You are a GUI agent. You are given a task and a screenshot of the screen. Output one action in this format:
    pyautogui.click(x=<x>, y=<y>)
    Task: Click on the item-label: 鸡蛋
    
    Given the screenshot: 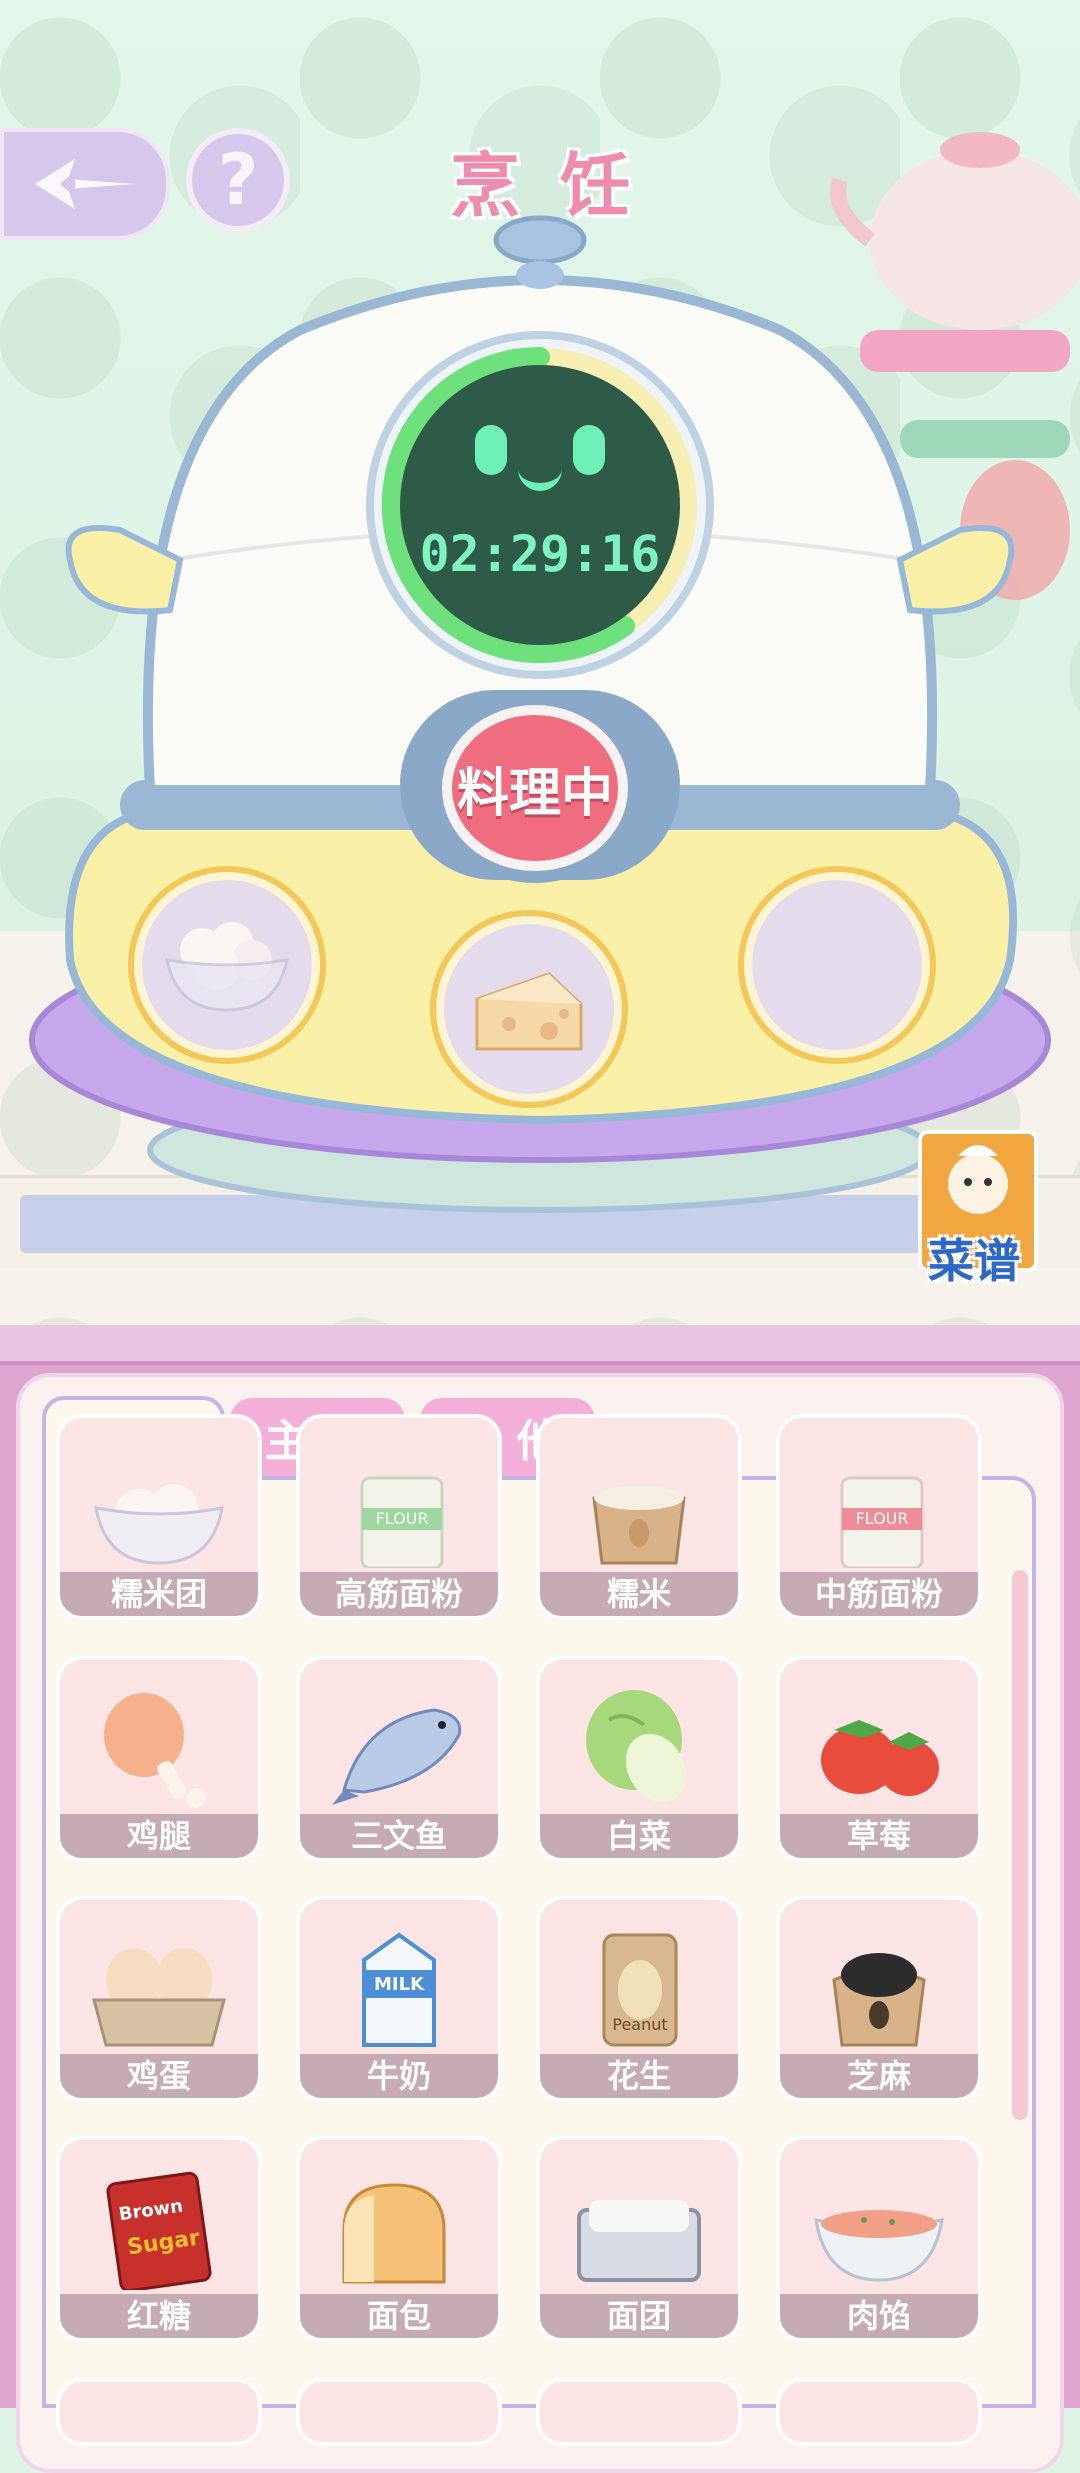 What is the action you would take?
    pyautogui.click(x=159, y=2076)
    